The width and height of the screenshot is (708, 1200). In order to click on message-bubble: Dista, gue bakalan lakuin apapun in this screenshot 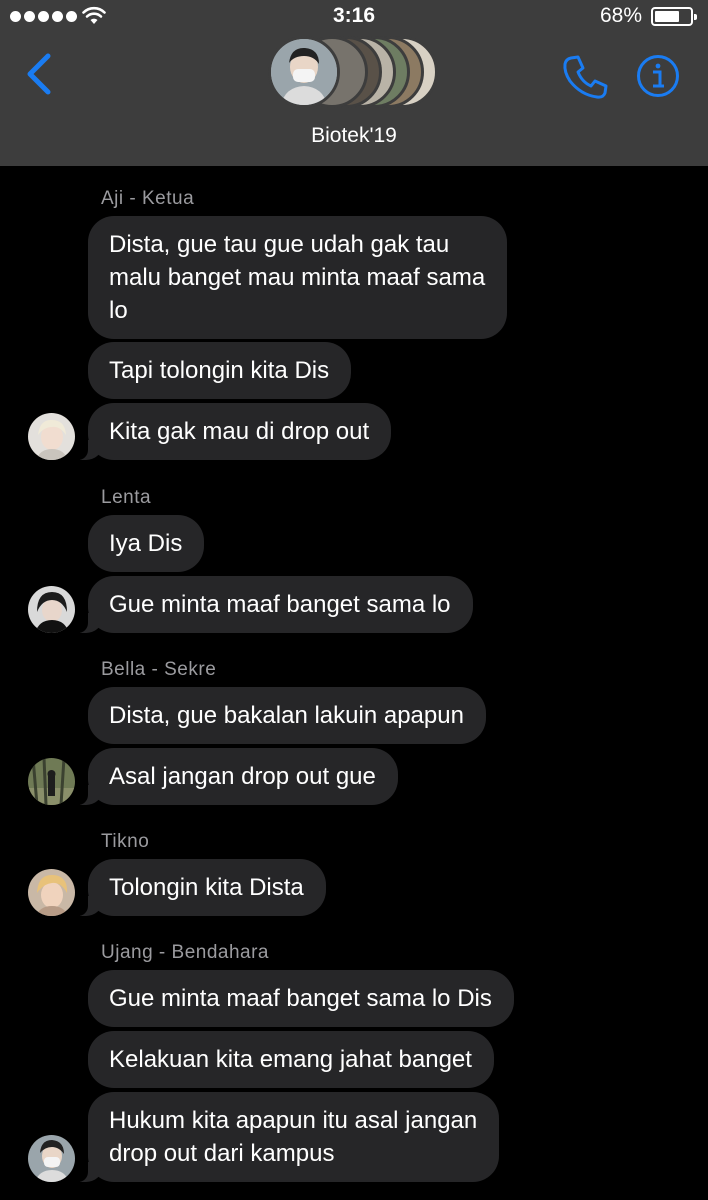, I will do `click(287, 715)`.